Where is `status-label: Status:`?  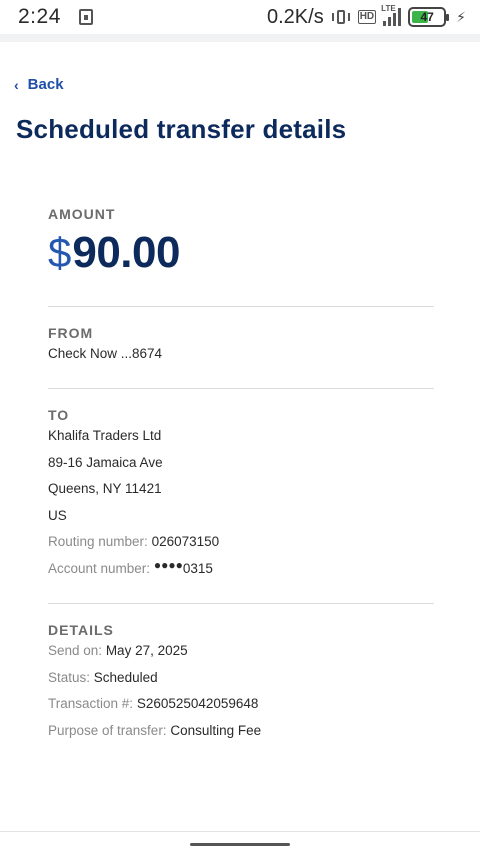 status-label: Status: is located at coordinates (69, 677).